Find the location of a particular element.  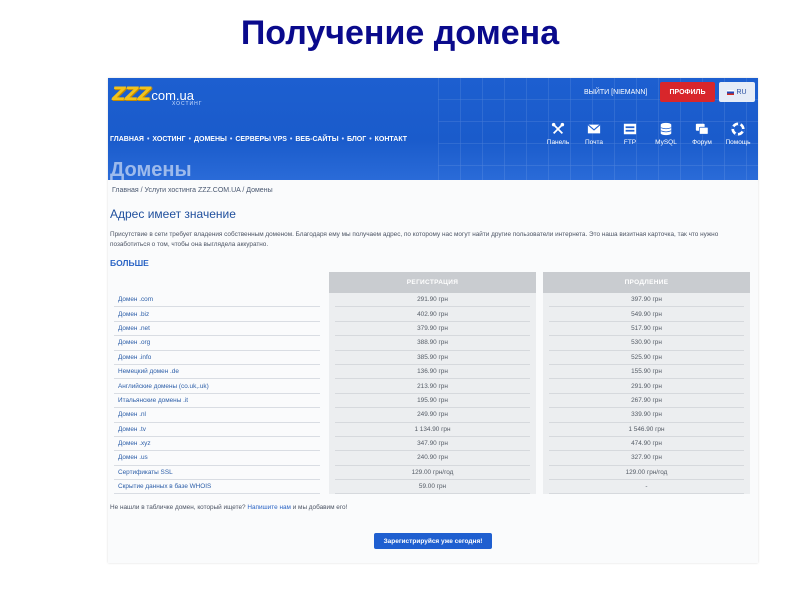

slide-title: Получение домена is located at coordinates (400, 33).